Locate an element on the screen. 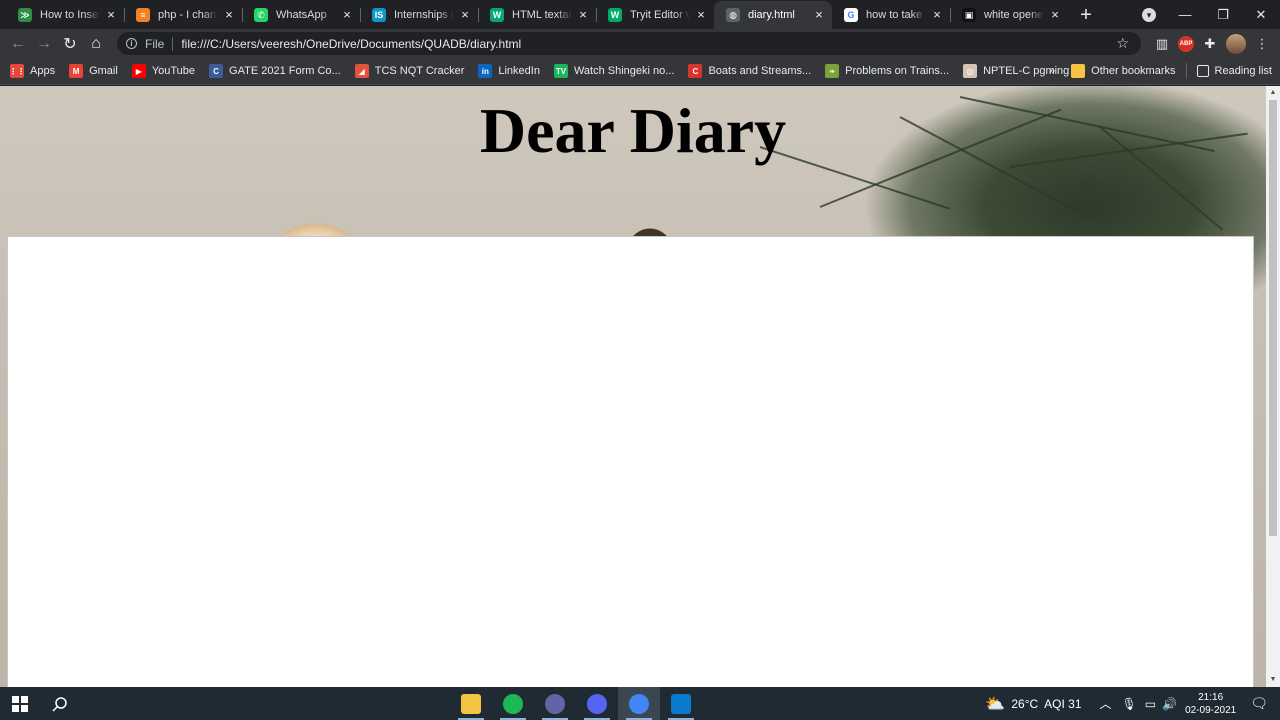  weather-cloud-sun-icon: ⛅ is located at coordinates (995, 704).